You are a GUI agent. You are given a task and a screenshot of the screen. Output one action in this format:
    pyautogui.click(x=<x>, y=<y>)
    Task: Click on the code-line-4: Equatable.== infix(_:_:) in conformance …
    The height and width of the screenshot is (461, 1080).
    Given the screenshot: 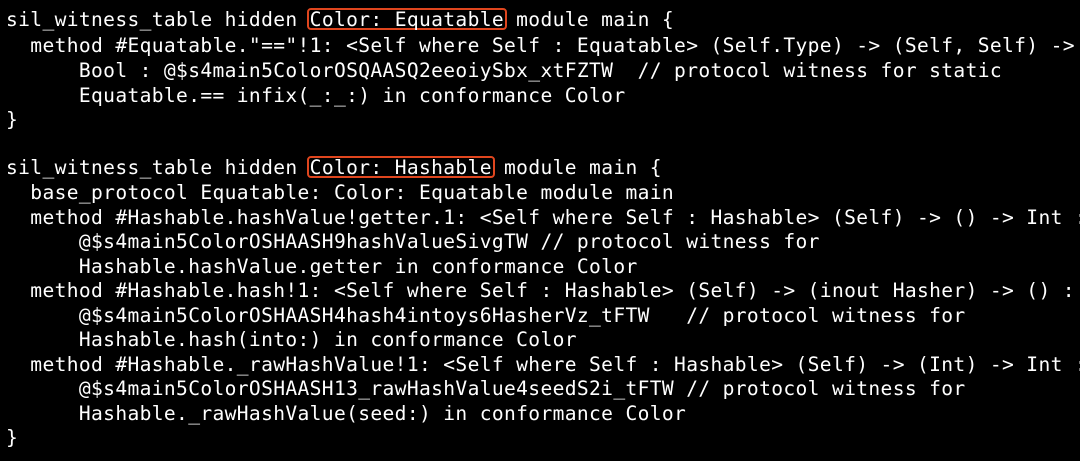 What is the action you would take?
    pyautogui.click(x=316, y=95)
    